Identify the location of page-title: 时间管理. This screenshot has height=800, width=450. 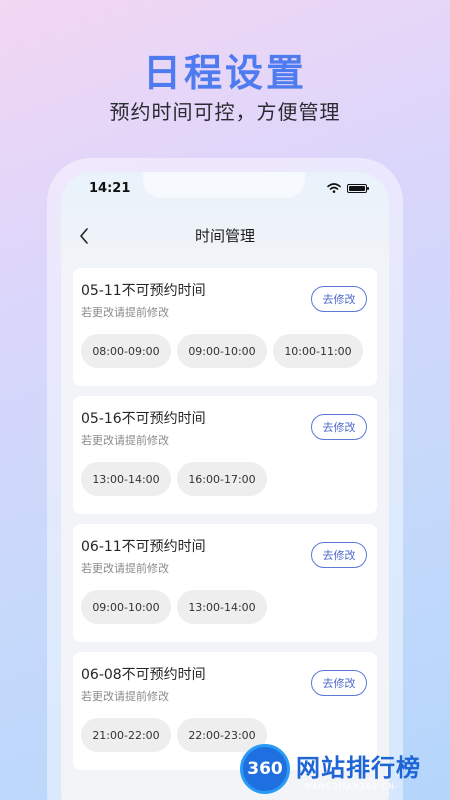
(224, 236).